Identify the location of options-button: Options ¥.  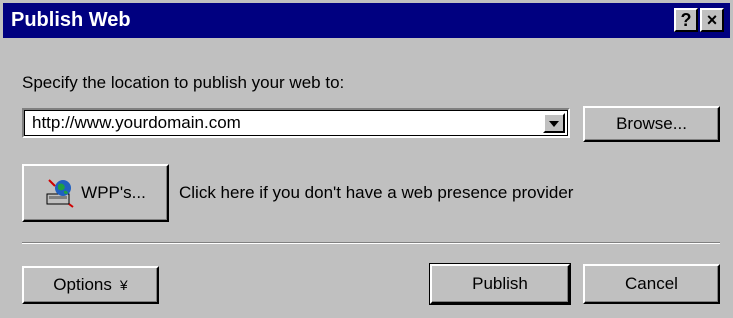
(90, 285).